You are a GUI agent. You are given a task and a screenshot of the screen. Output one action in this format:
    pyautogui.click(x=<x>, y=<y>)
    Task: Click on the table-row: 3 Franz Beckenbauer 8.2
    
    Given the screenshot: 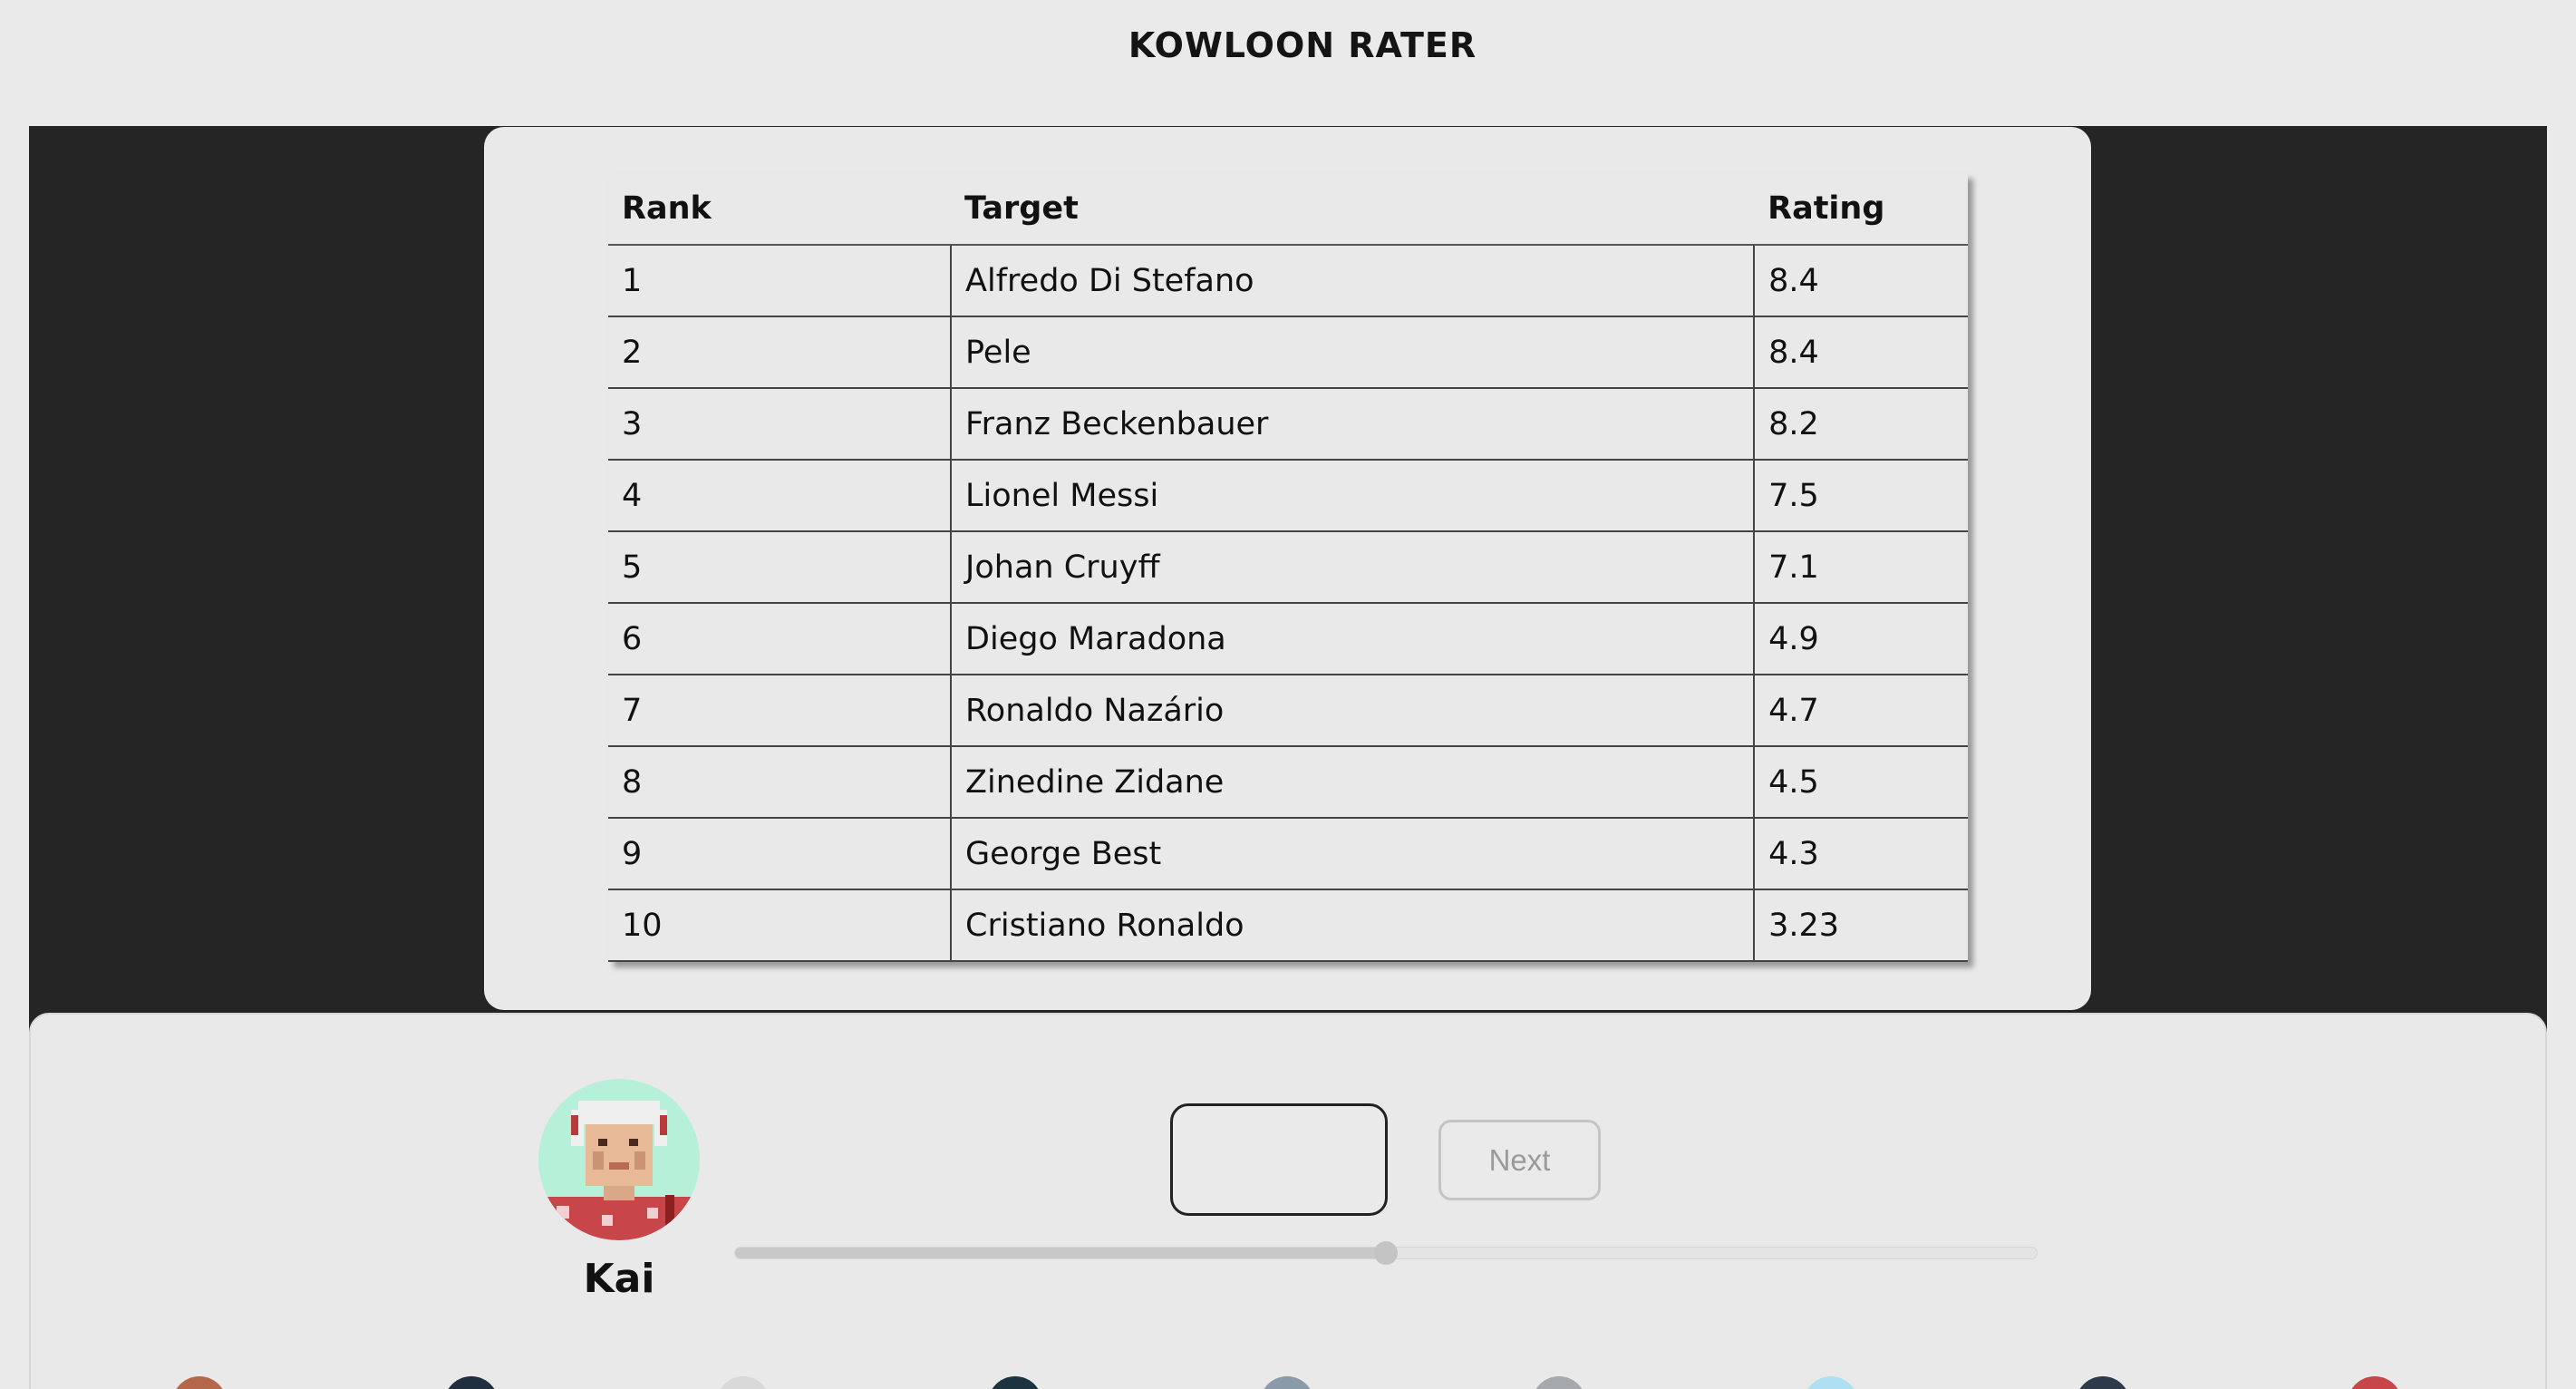 What is the action you would take?
    pyautogui.click(x=1288, y=424)
    